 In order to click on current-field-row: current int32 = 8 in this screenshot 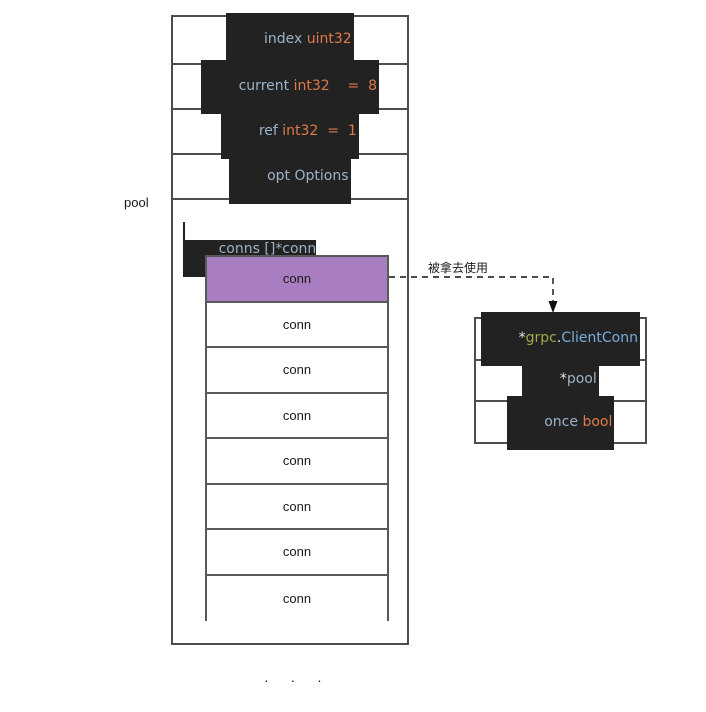, I will do `click(290, 86)`.